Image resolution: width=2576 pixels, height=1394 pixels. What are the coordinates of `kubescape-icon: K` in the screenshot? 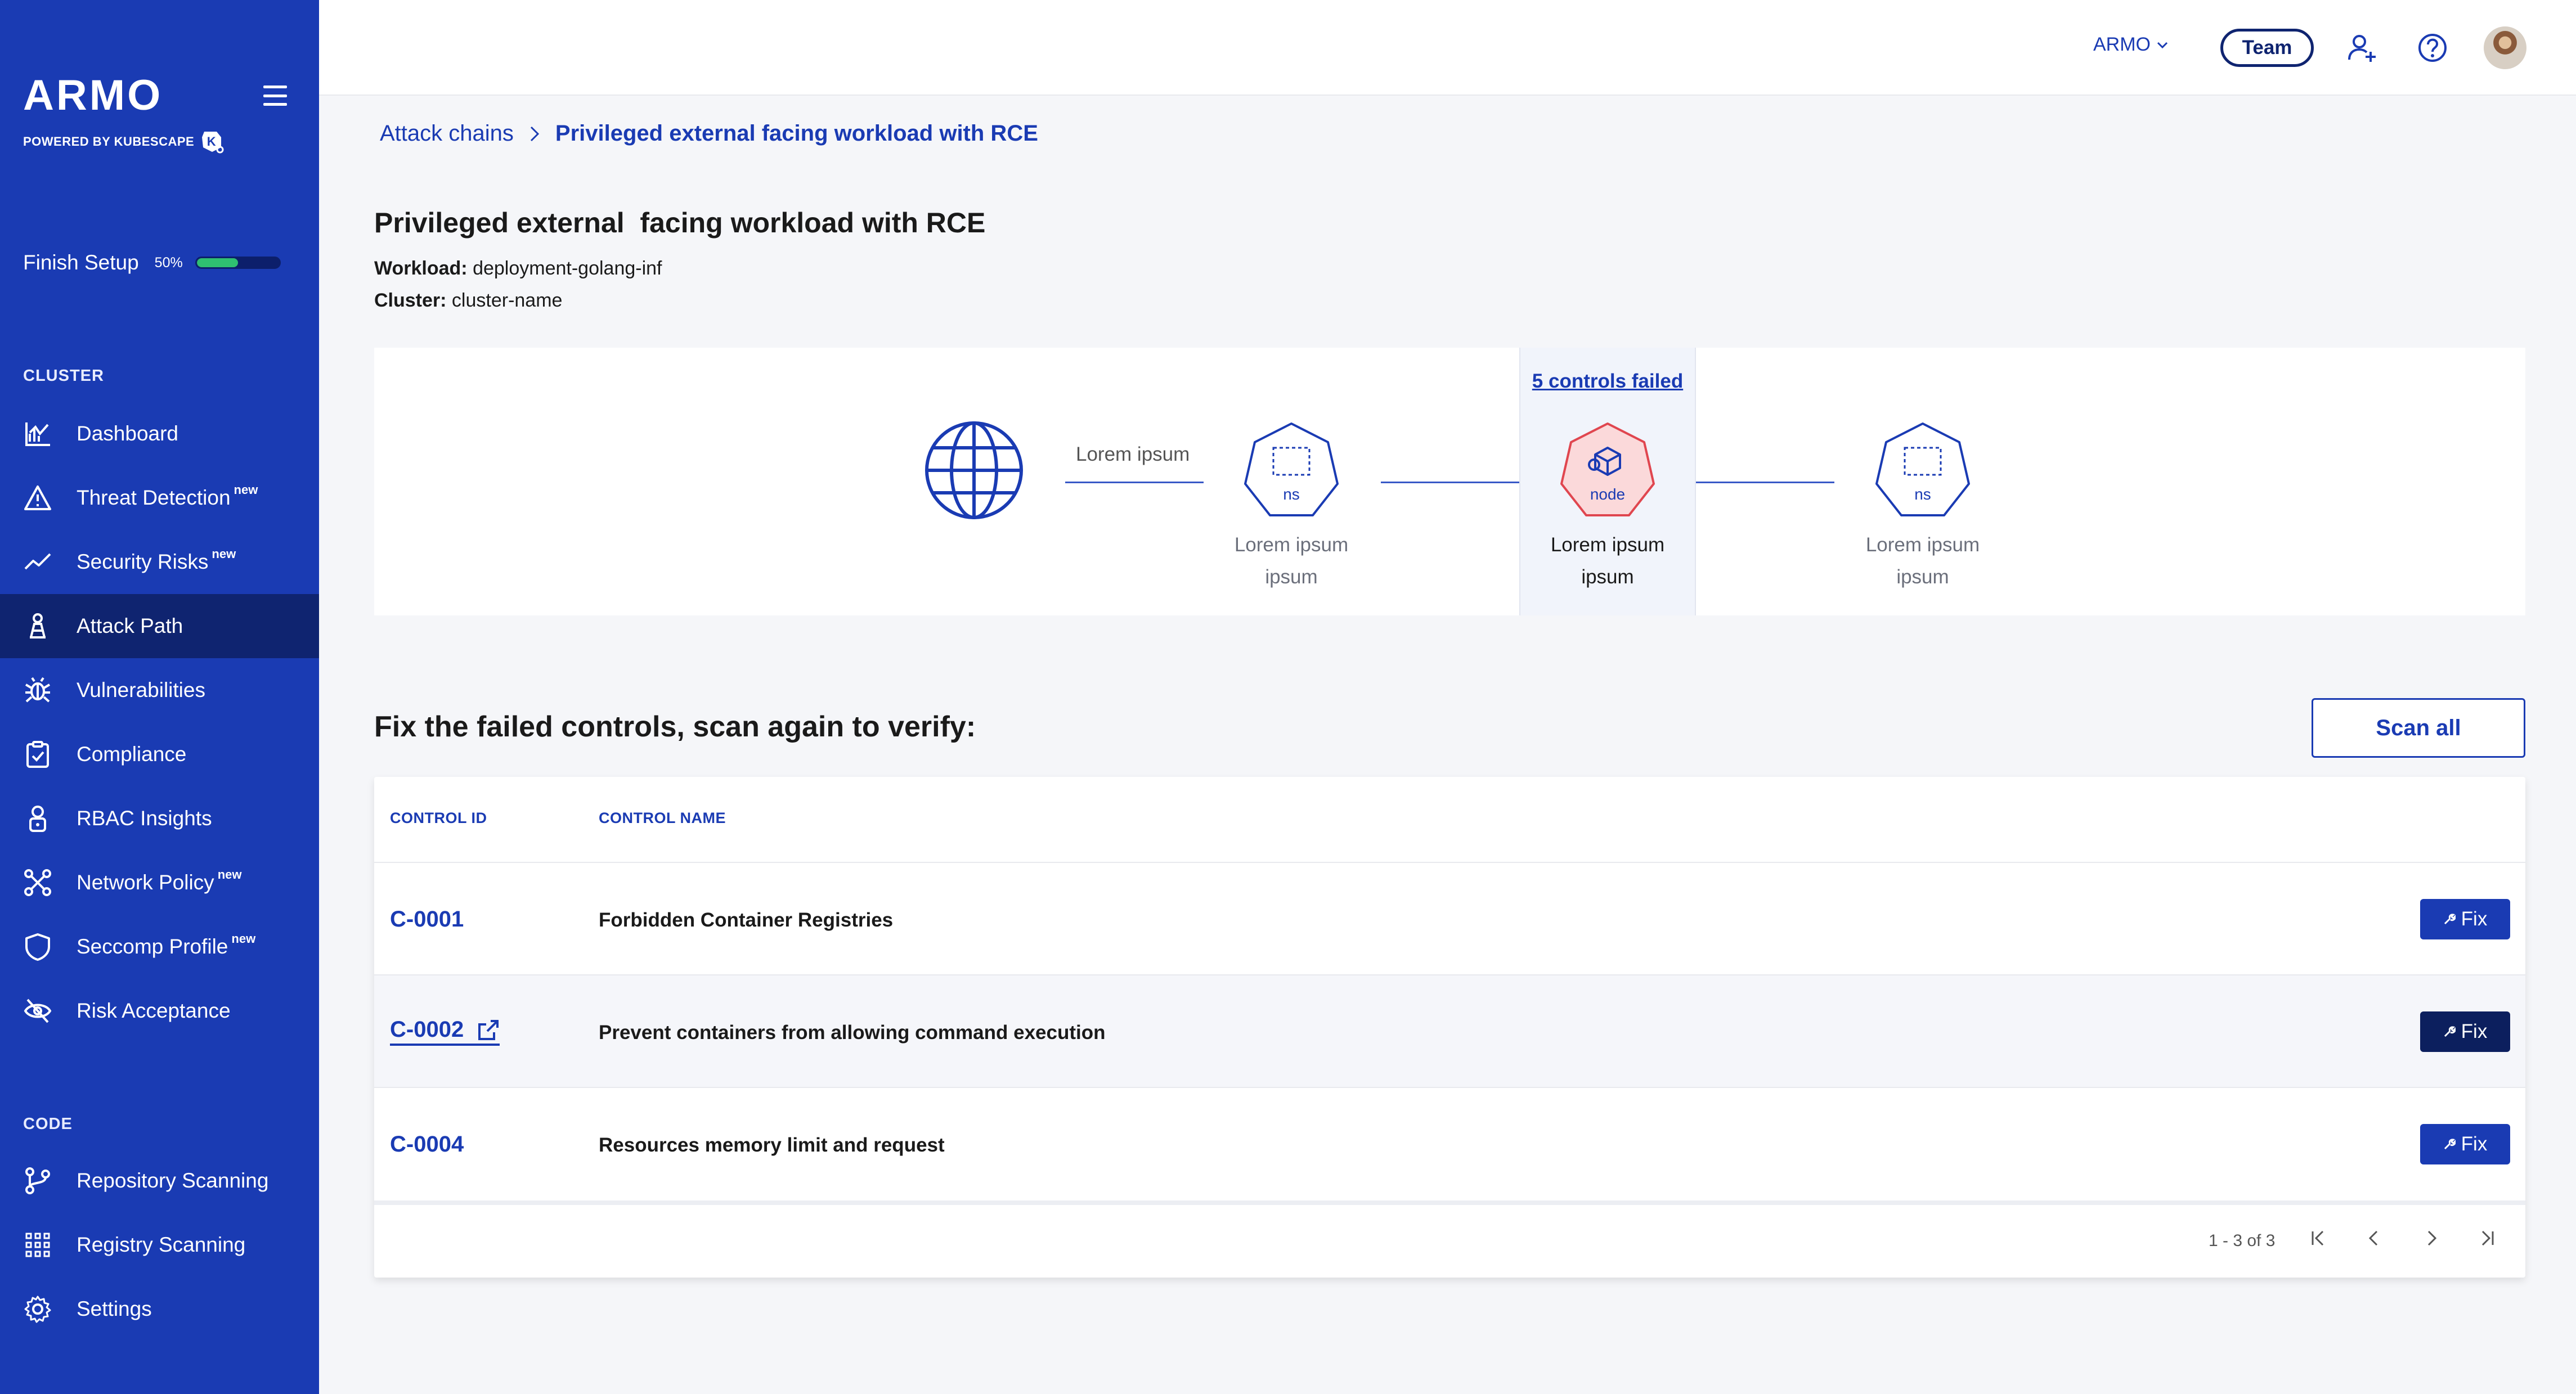 It's located at (213, 143).